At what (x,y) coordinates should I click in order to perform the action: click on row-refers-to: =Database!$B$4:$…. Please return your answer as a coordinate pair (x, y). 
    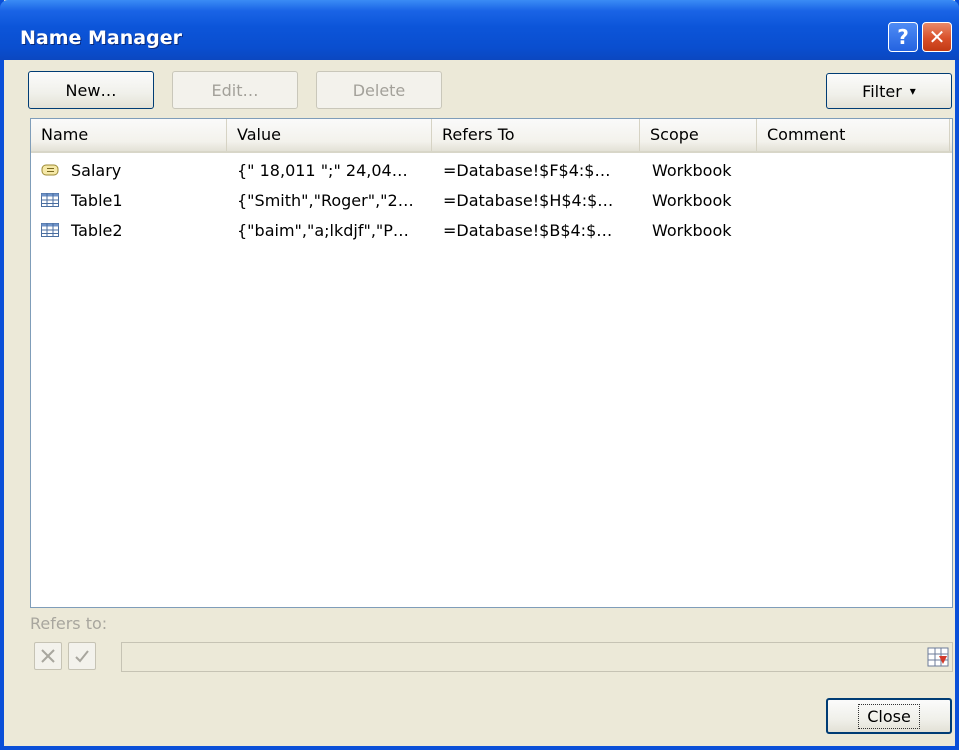
    Looking at the image, I should click on (528, 230).